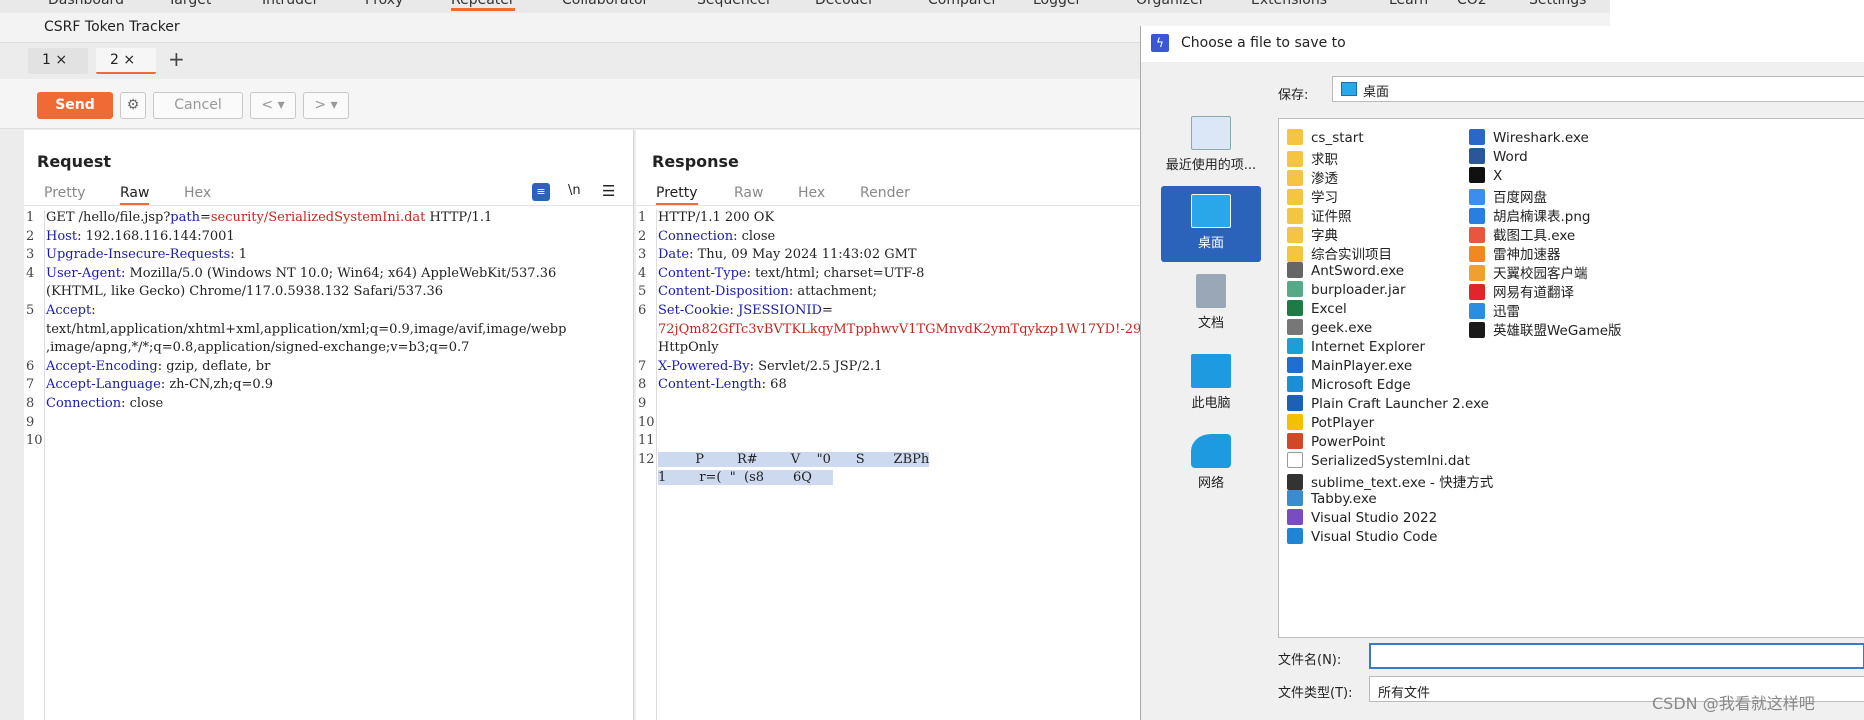  Describe the element at coordinates (541, 192) in the screenshot. I see `wrap-lines-icon: ≡` at that location.